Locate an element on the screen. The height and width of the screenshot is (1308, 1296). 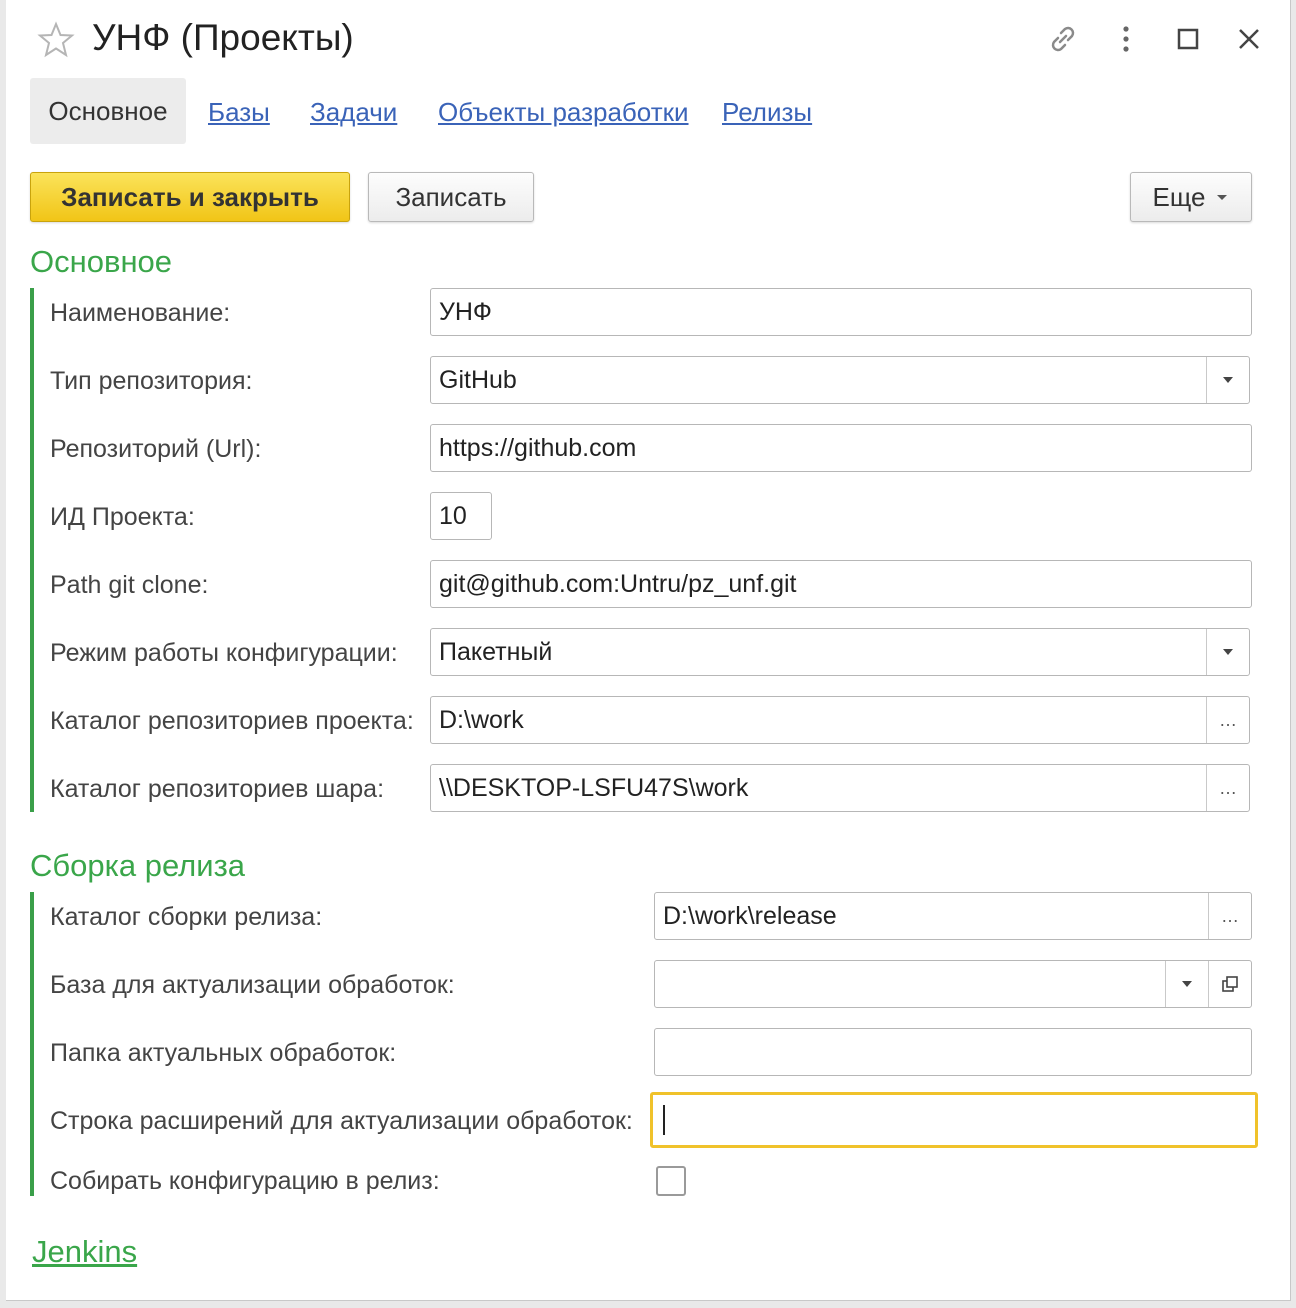
section-release-bar is located at coordinates (32, 1044).